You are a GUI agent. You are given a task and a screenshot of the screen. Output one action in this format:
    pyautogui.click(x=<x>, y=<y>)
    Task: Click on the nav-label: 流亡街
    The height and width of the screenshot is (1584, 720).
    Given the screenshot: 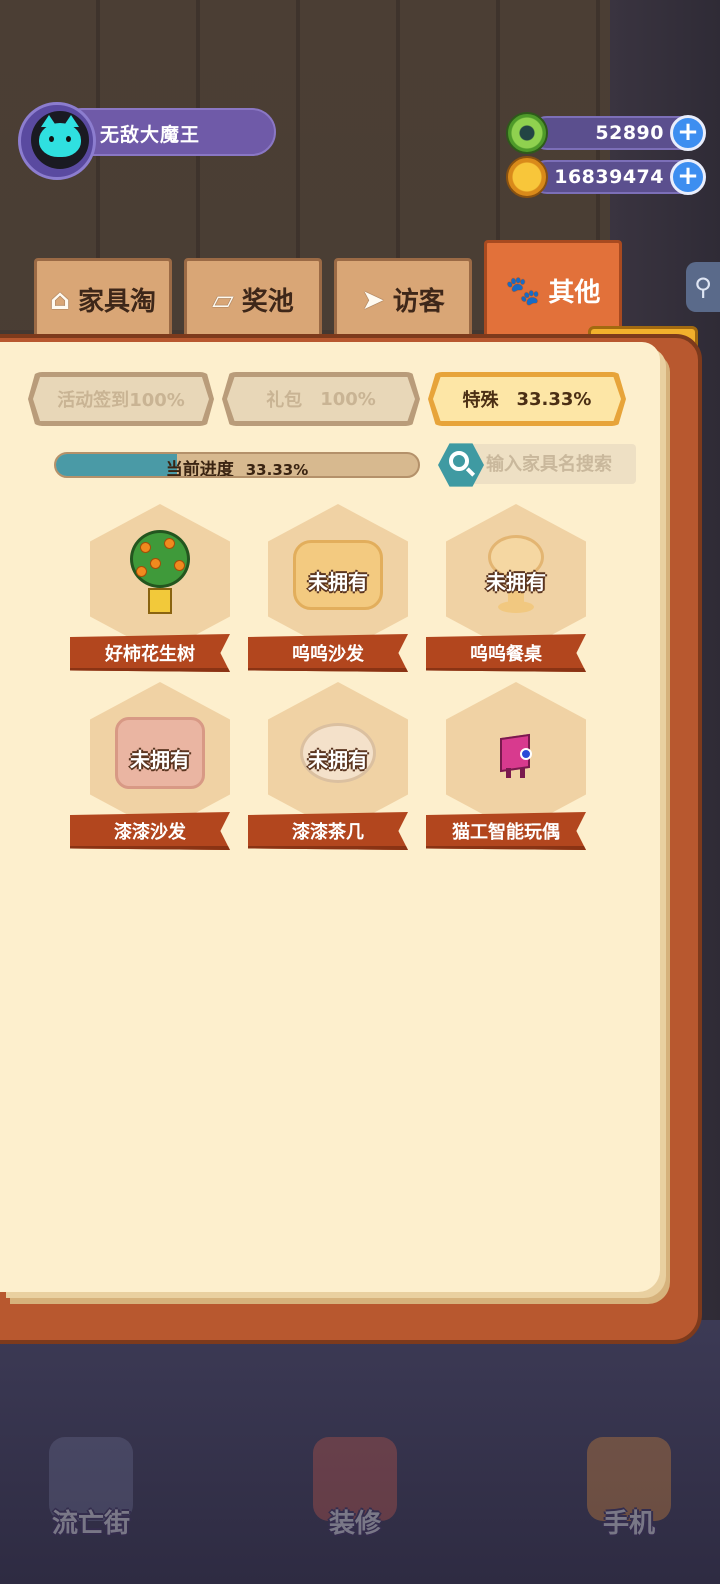 What is the action you would take?
    pyautogui.click(x=90, y=1524)
    